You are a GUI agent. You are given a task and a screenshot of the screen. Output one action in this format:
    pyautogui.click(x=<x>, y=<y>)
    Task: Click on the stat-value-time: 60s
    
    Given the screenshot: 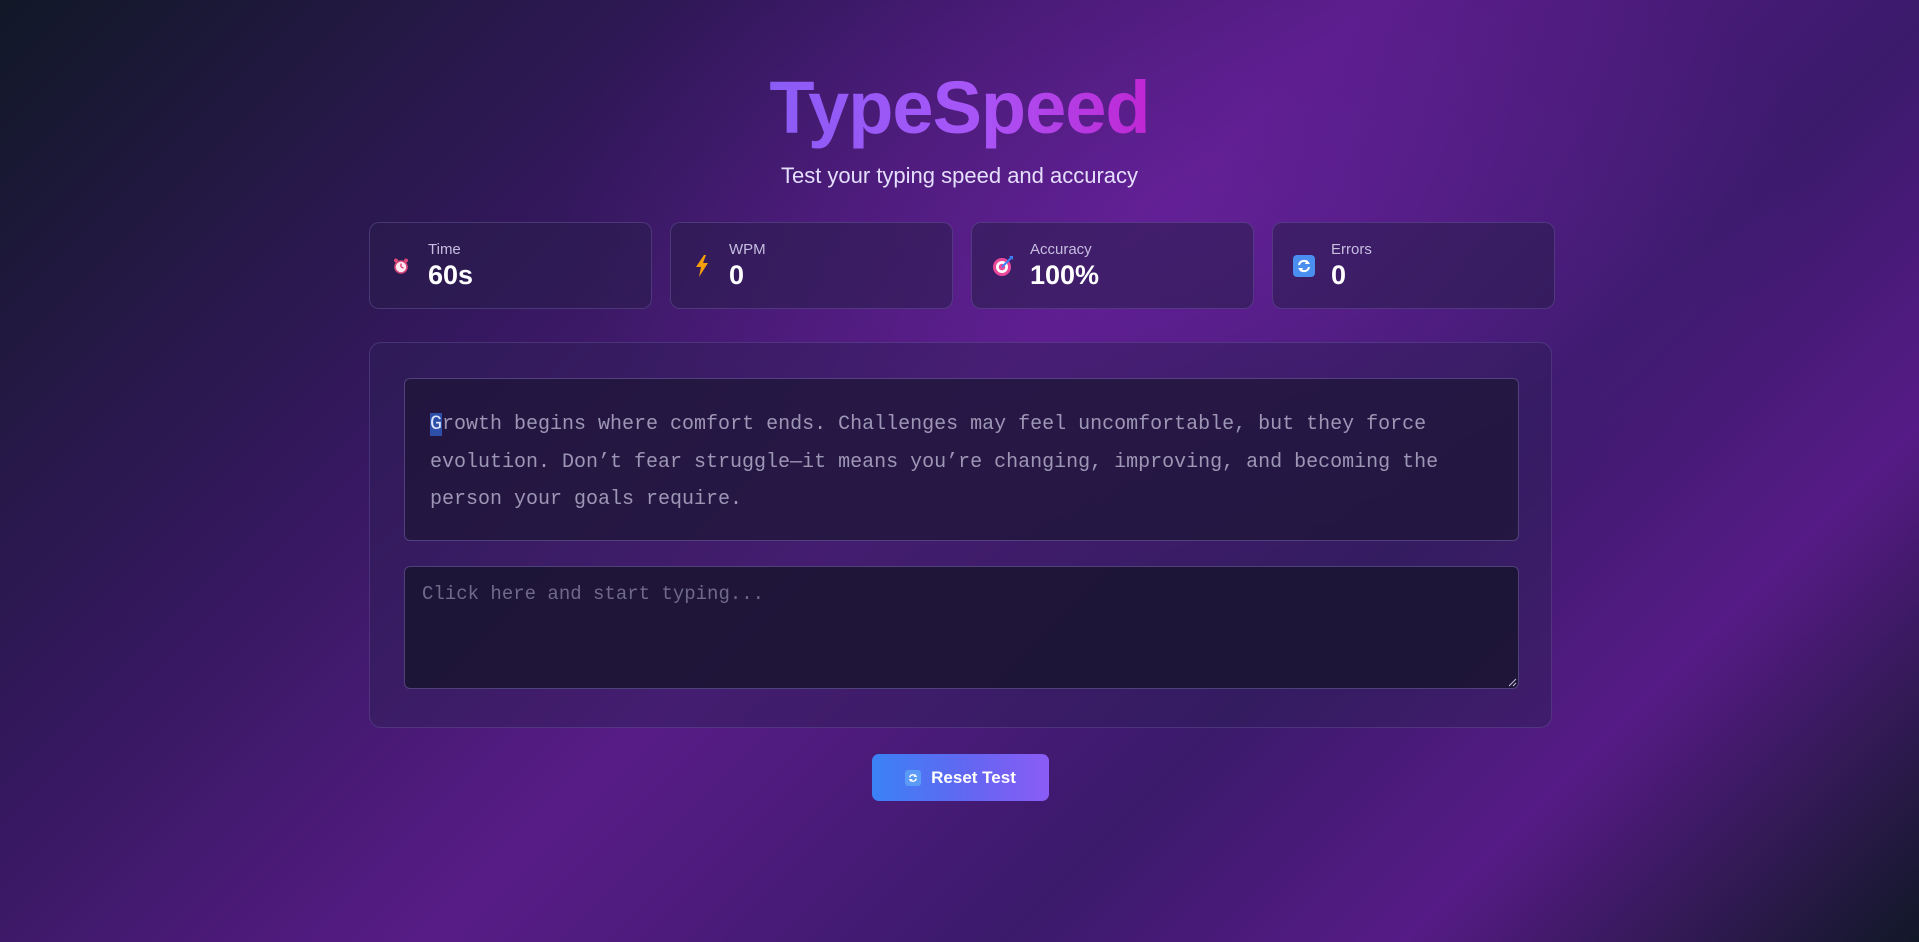 What is the action you would take?
    pyautogui.click(x=451, y=274)
    